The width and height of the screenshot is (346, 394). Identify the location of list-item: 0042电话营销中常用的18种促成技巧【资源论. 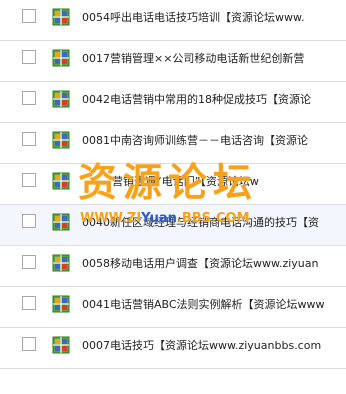
(173, 102).